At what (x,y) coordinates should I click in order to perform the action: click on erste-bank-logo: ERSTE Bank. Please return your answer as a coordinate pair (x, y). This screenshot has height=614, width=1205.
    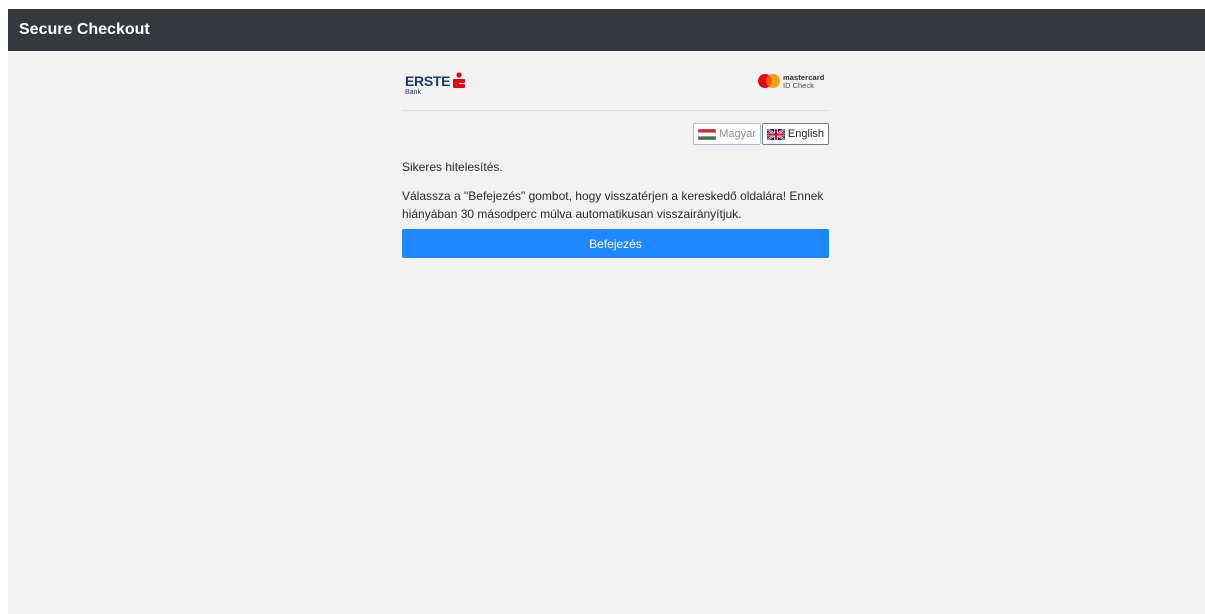
    Looking at the image, I should click on (440, 84).